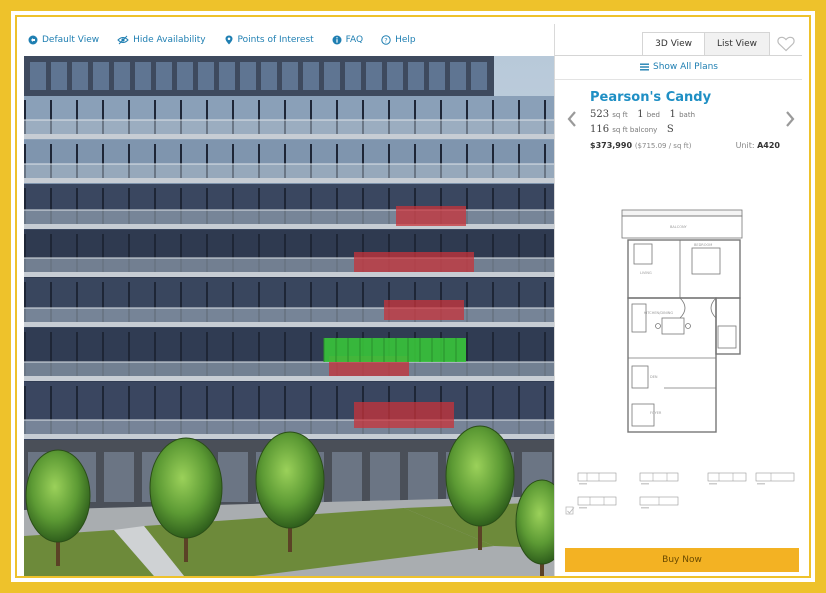 This screenshot has height=593, width=826. Describe the element at coordinates (654, 377) in the screenshot. I see `plan-label-den: DEN` at that location.